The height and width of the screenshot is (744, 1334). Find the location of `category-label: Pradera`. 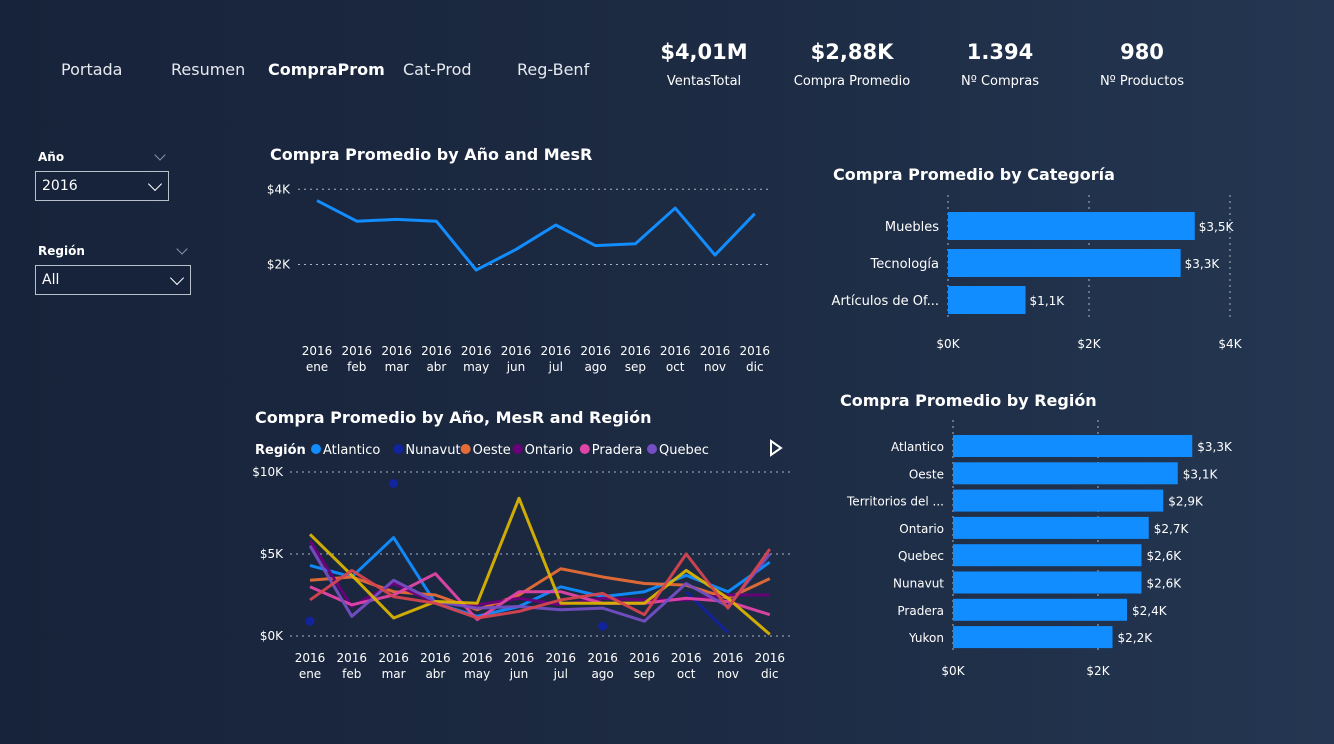

category-label: Pradera is located at coordinates (920, 611).